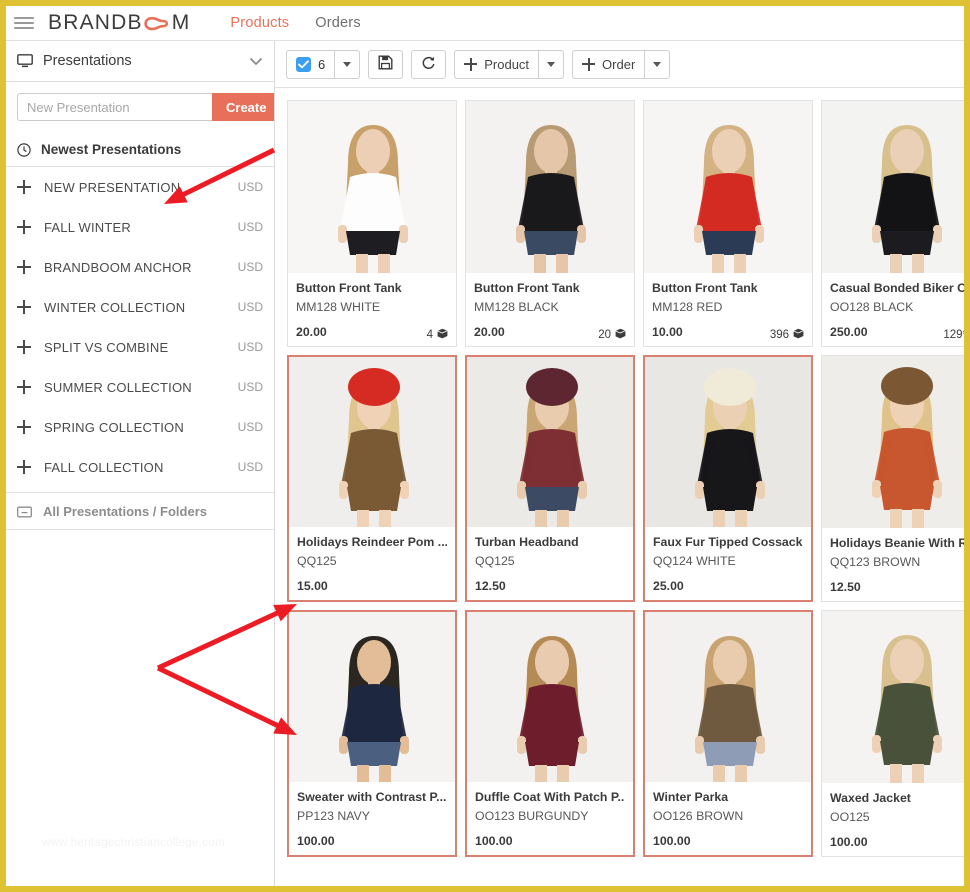  I want to click on add-order-caret-icon, so click(657, 64).